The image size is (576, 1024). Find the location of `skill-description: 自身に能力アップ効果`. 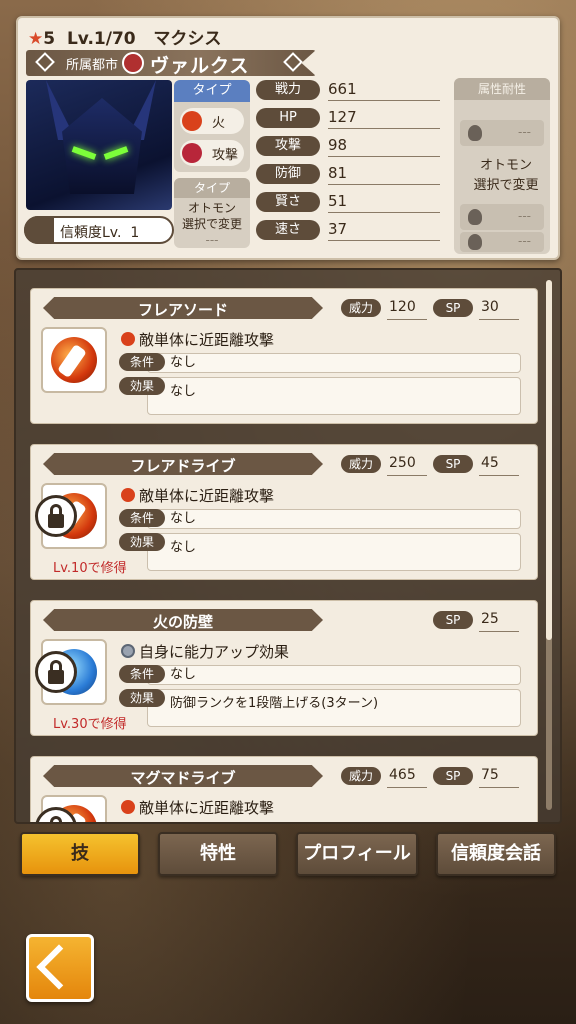

skill-description: 自身に能力アップ効果 is located at coordinates (205, 651).